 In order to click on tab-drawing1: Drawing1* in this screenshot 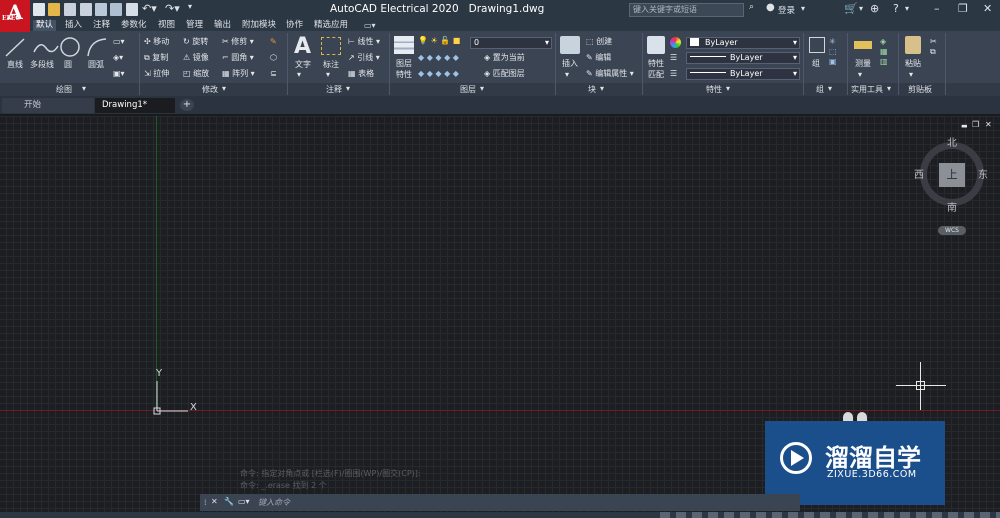, I will do `click(135, 105)`.